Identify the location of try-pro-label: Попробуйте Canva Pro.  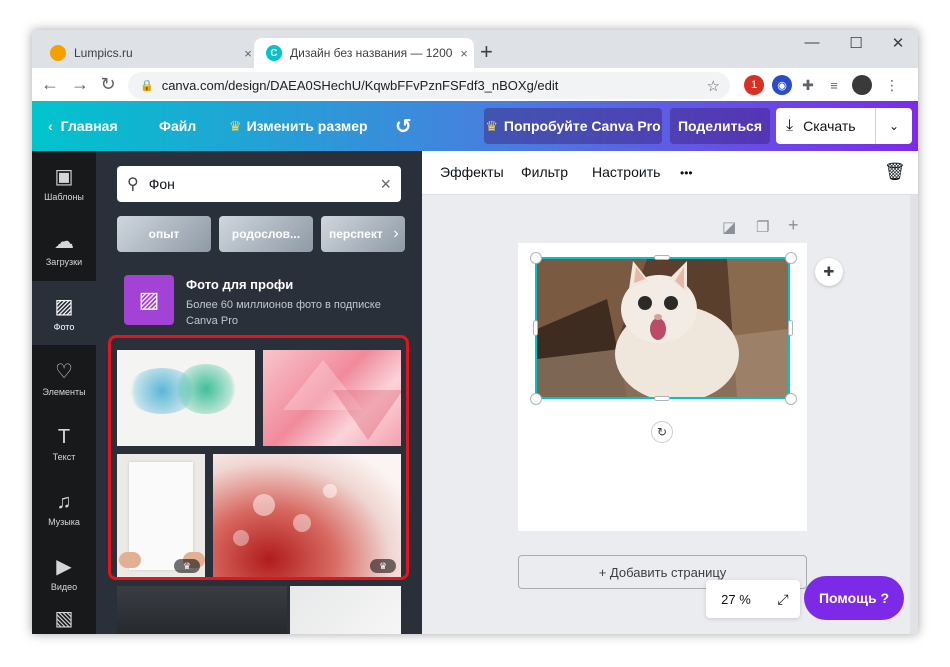
(582, 126).